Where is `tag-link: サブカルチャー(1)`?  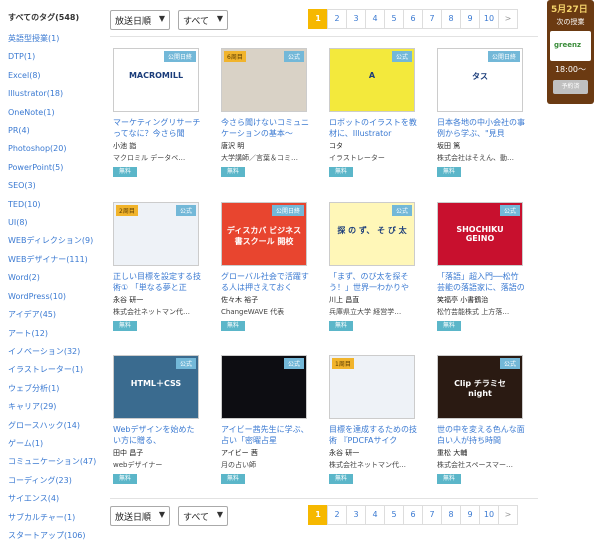
tag-link: サブカルチャー(1) is located at coordinates (54, 518).